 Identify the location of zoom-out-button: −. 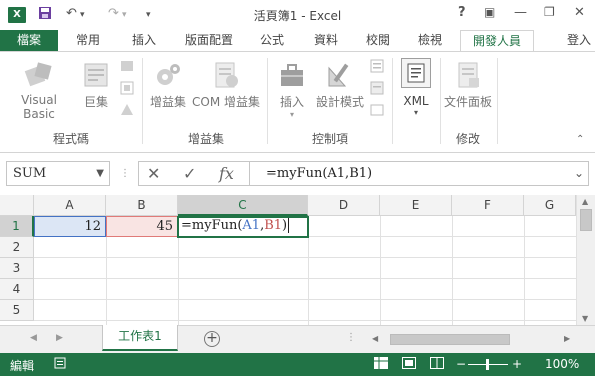
(461, 364).